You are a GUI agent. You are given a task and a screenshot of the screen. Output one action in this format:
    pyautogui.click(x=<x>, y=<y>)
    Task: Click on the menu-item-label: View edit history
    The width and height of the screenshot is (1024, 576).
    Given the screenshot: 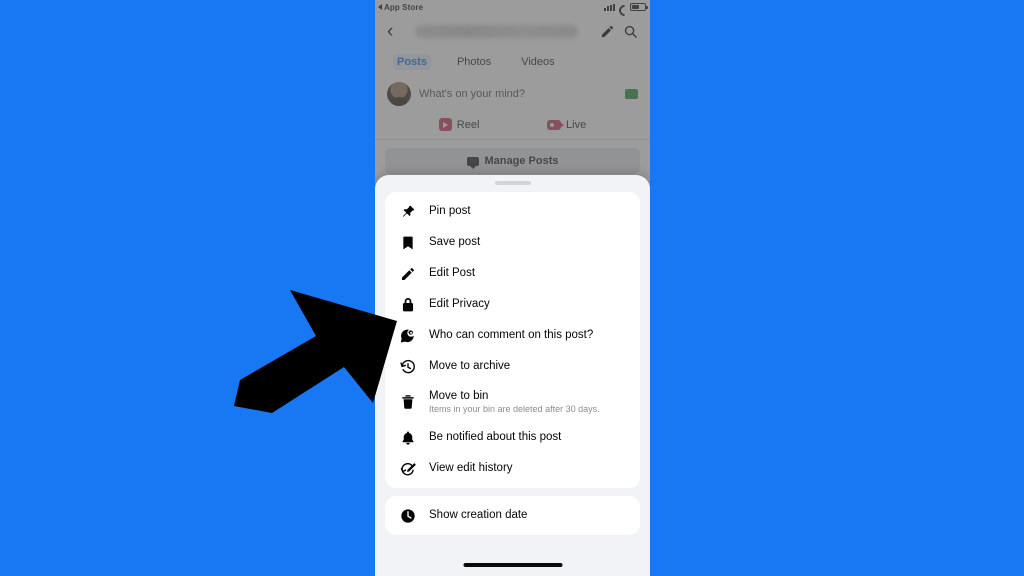 What is the action you would take?
    pyautogui.click(x=471, y=468)
    